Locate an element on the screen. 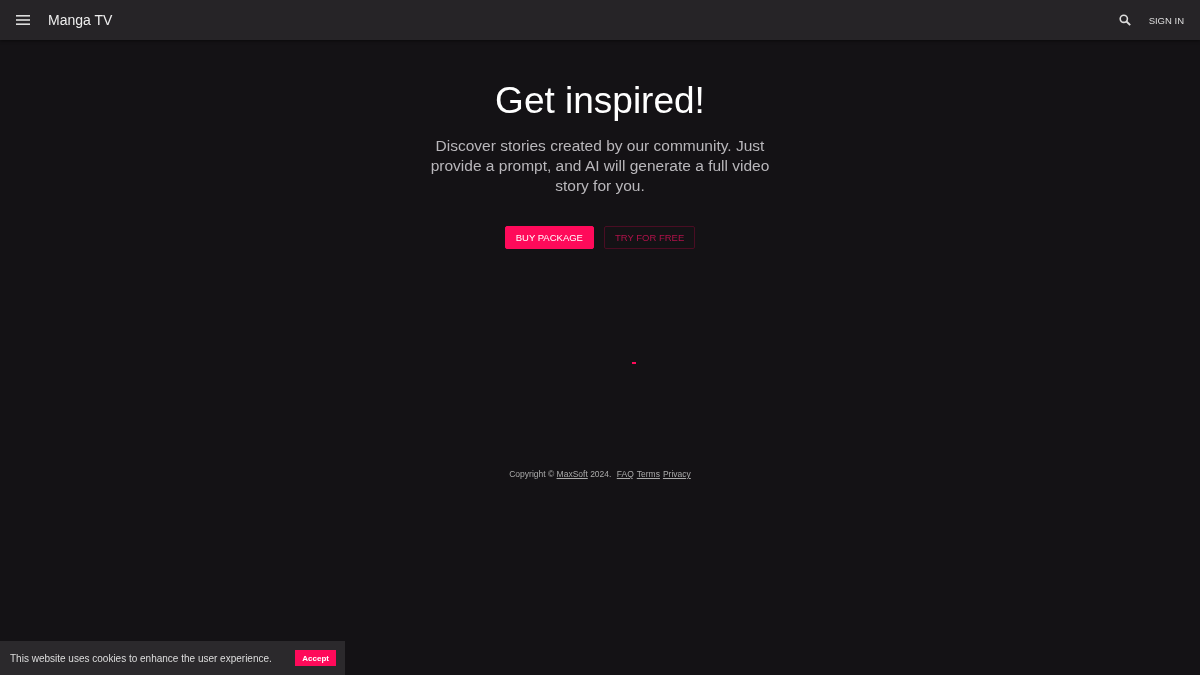  accept-button: Accept is located at coordinates (315, 658).